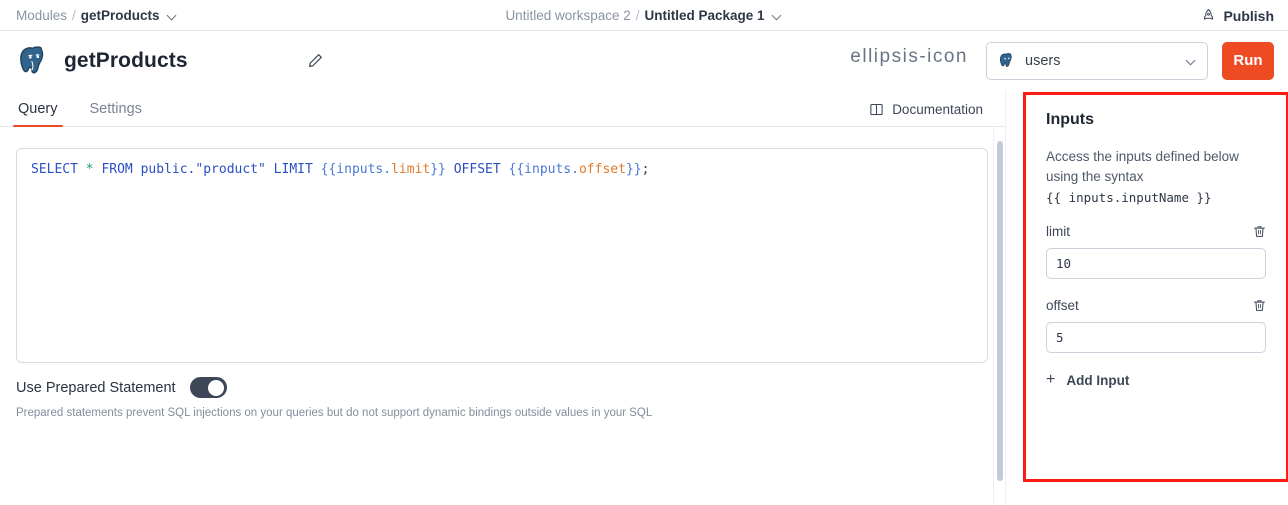  I want to click on add-input-button: + Add Input, so click(1157, 380).